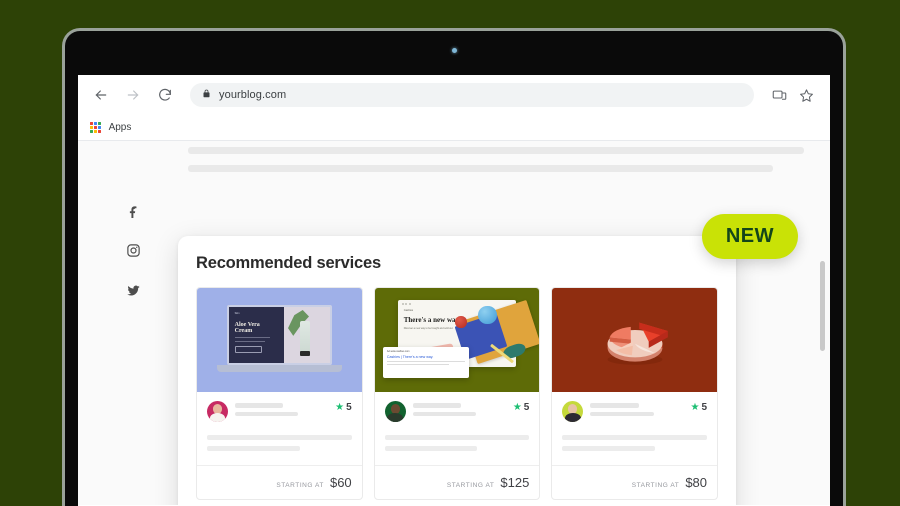  I want to click on webcam-dot-icon, so click(454, 50).